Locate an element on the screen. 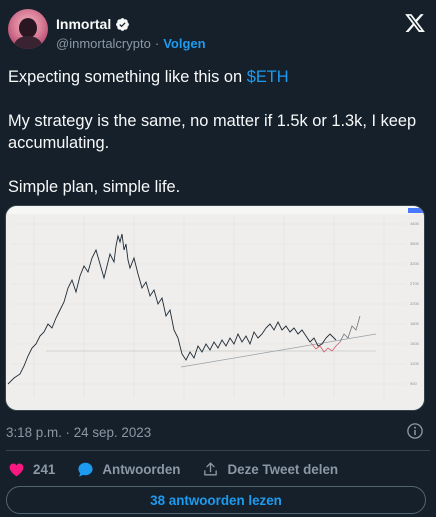 Image resolution: width=436 pixels, height=517 pixels. reply-button: Antwoorden is located at coordinates (128, 469).